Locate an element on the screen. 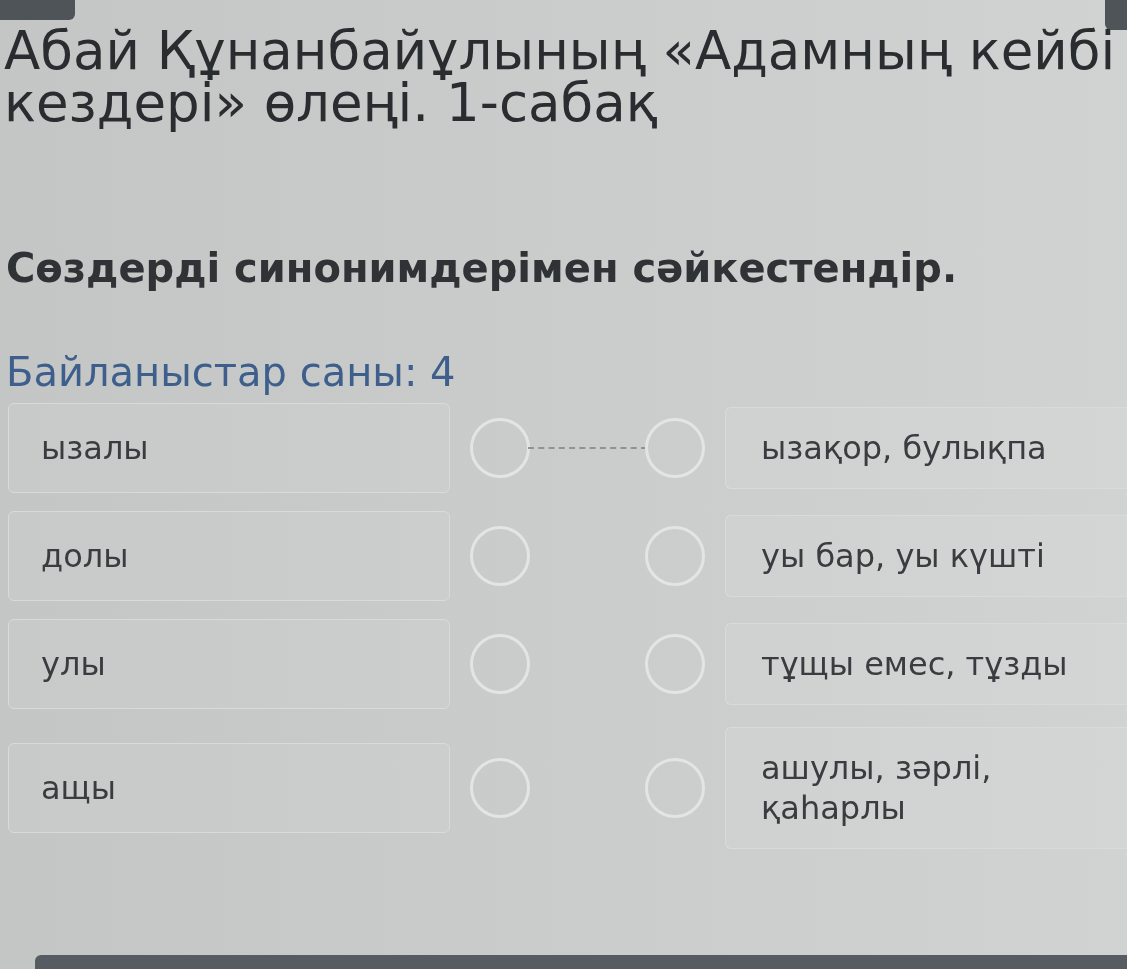  match-item: ащы is located at coordinates (229, 788).